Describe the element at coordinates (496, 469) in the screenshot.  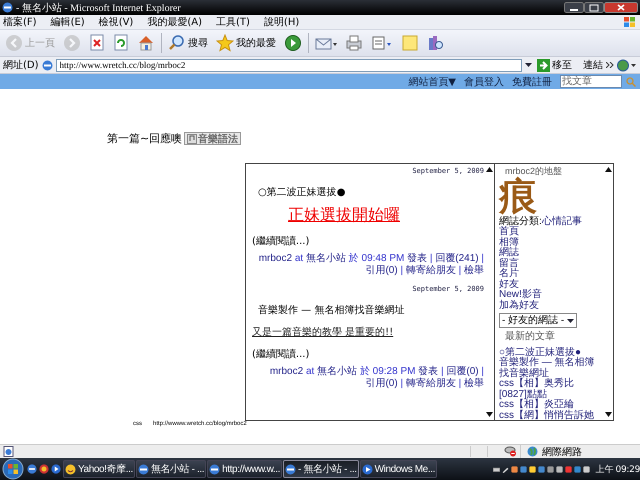
I see `keyboard-icon` at that location.